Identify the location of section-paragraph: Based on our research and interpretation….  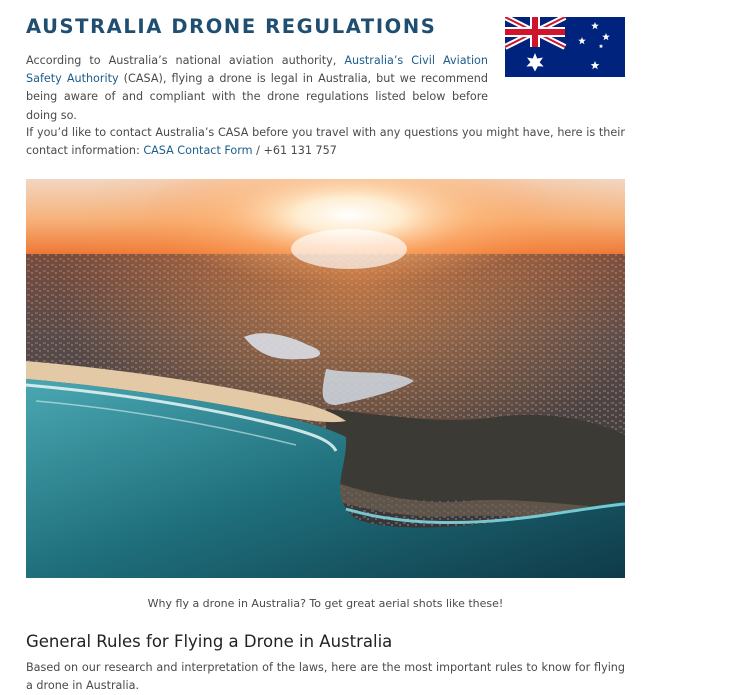
(325, 677).